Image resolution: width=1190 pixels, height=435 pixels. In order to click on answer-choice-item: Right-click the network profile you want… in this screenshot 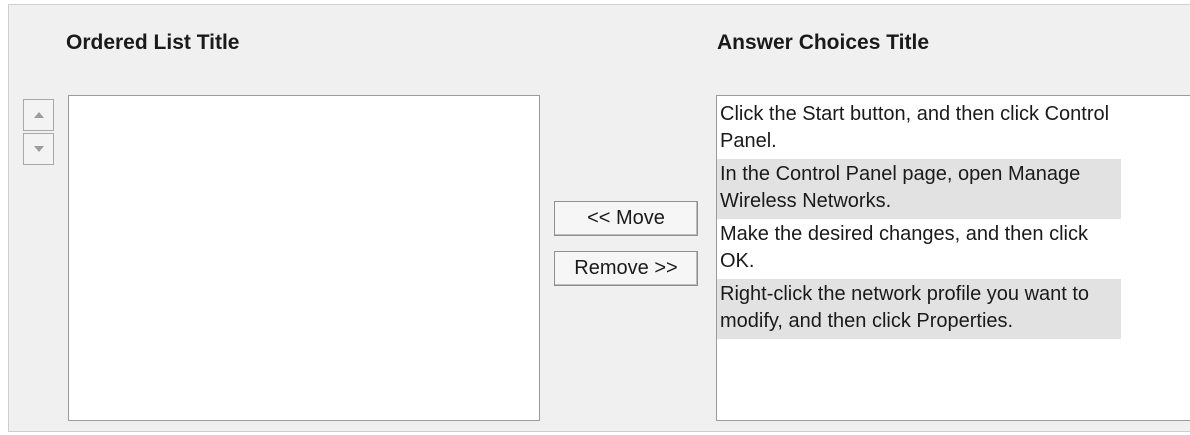, I will do `click(919, 309)`.